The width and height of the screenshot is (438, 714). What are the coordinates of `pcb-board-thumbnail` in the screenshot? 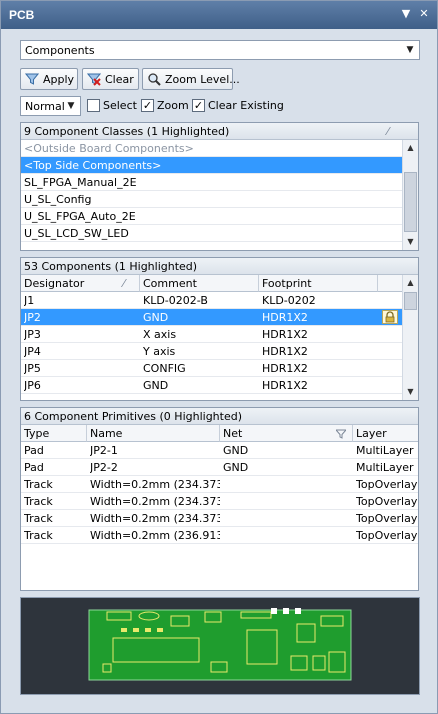 It's located at (220, 644).